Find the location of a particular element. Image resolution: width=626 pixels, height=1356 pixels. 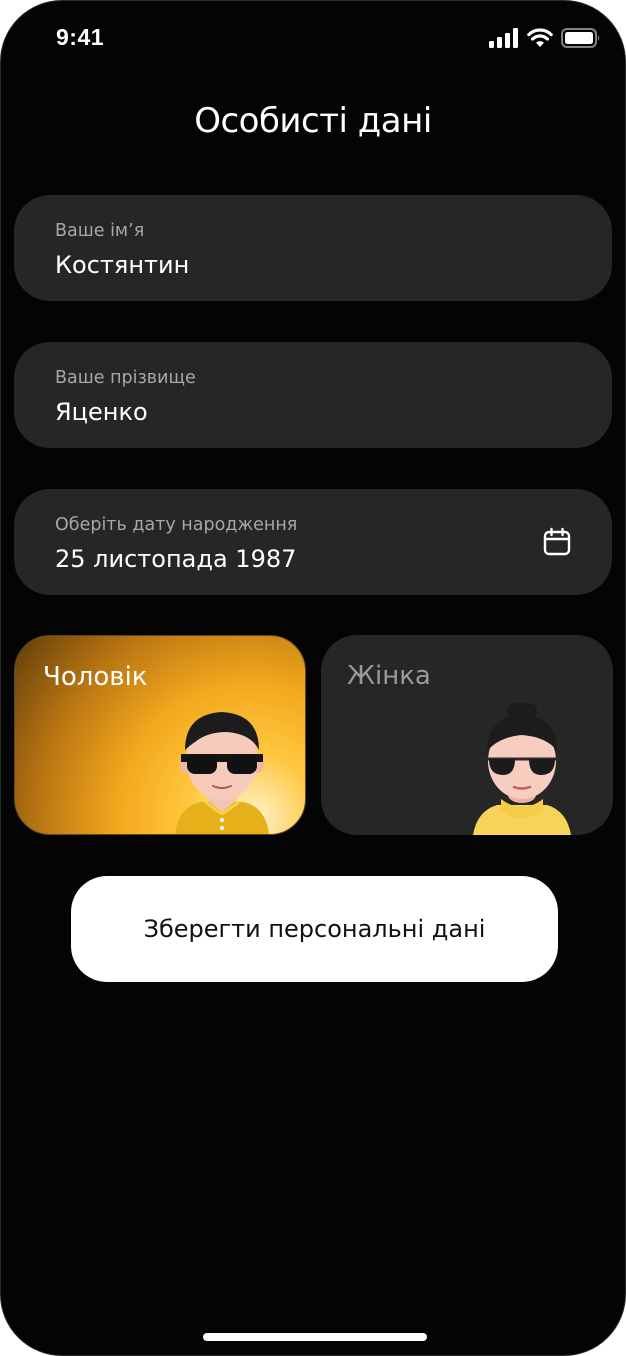

home-indicator is located at coordinates (315, 1337).